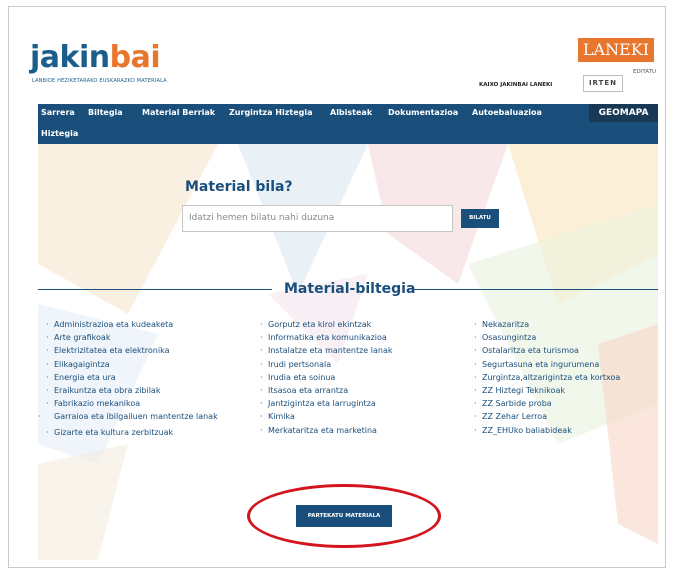 This screenshot has width=675, height=571. What do you see at coordinates (480, 218) in the screenshot?
I see `search-button: BILATU` at bounding box center [480, 218].